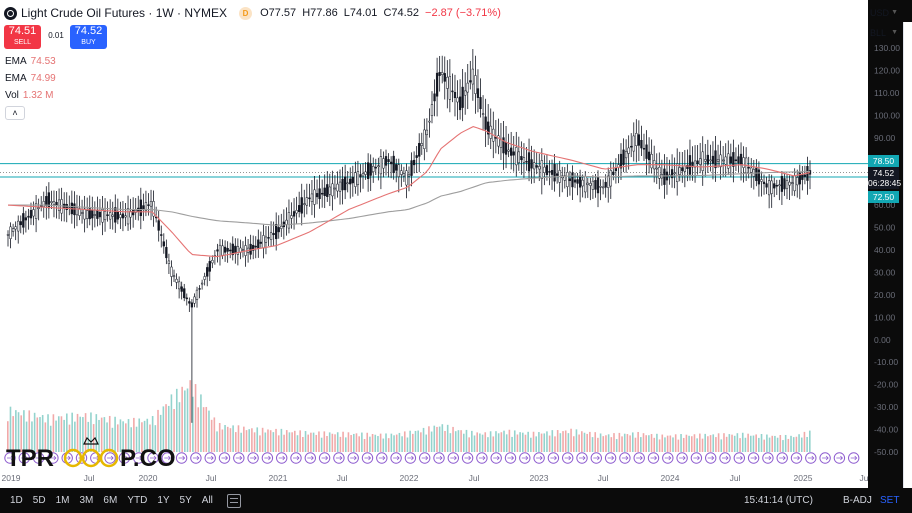 The width and height of the screenshot is (912, 513). I want to click on y-tick-label: -40.00, so click(886, 430).